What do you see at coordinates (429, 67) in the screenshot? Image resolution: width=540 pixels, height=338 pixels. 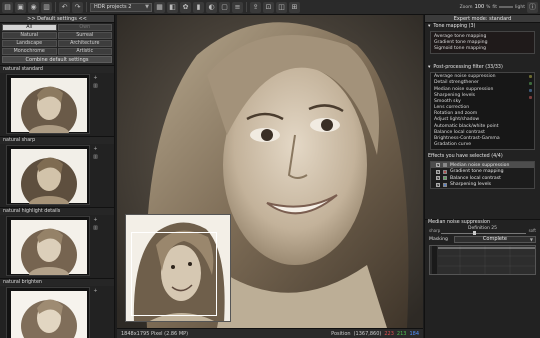 I see `collapse-arrow-icon: ▾` at bounding box center [429, 67].